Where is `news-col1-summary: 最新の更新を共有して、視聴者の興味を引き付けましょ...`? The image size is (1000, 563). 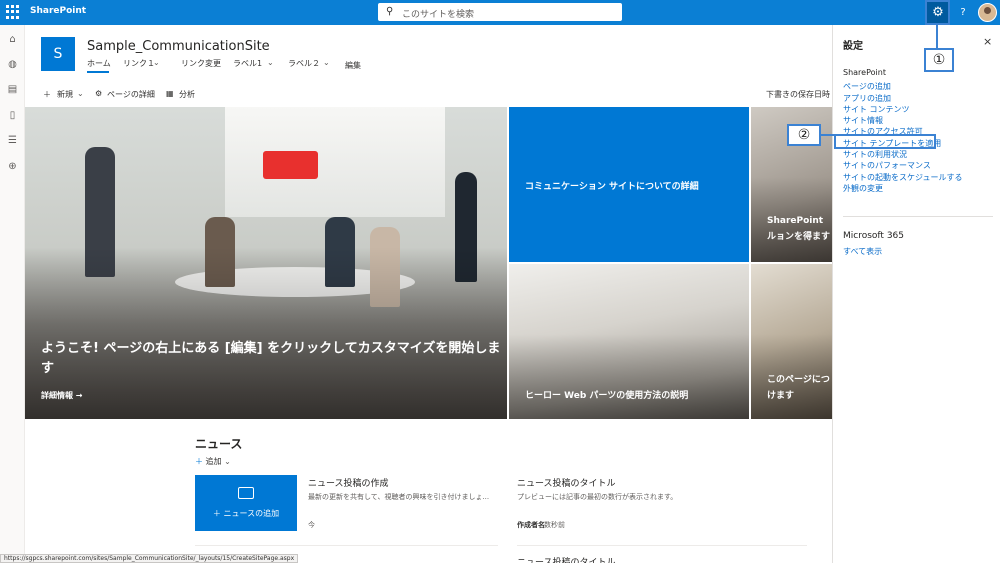
news-col1-summary: 最新の更新を共有して、視聴者の興味を引き付けましょ... is located at coordinates (399, 497).